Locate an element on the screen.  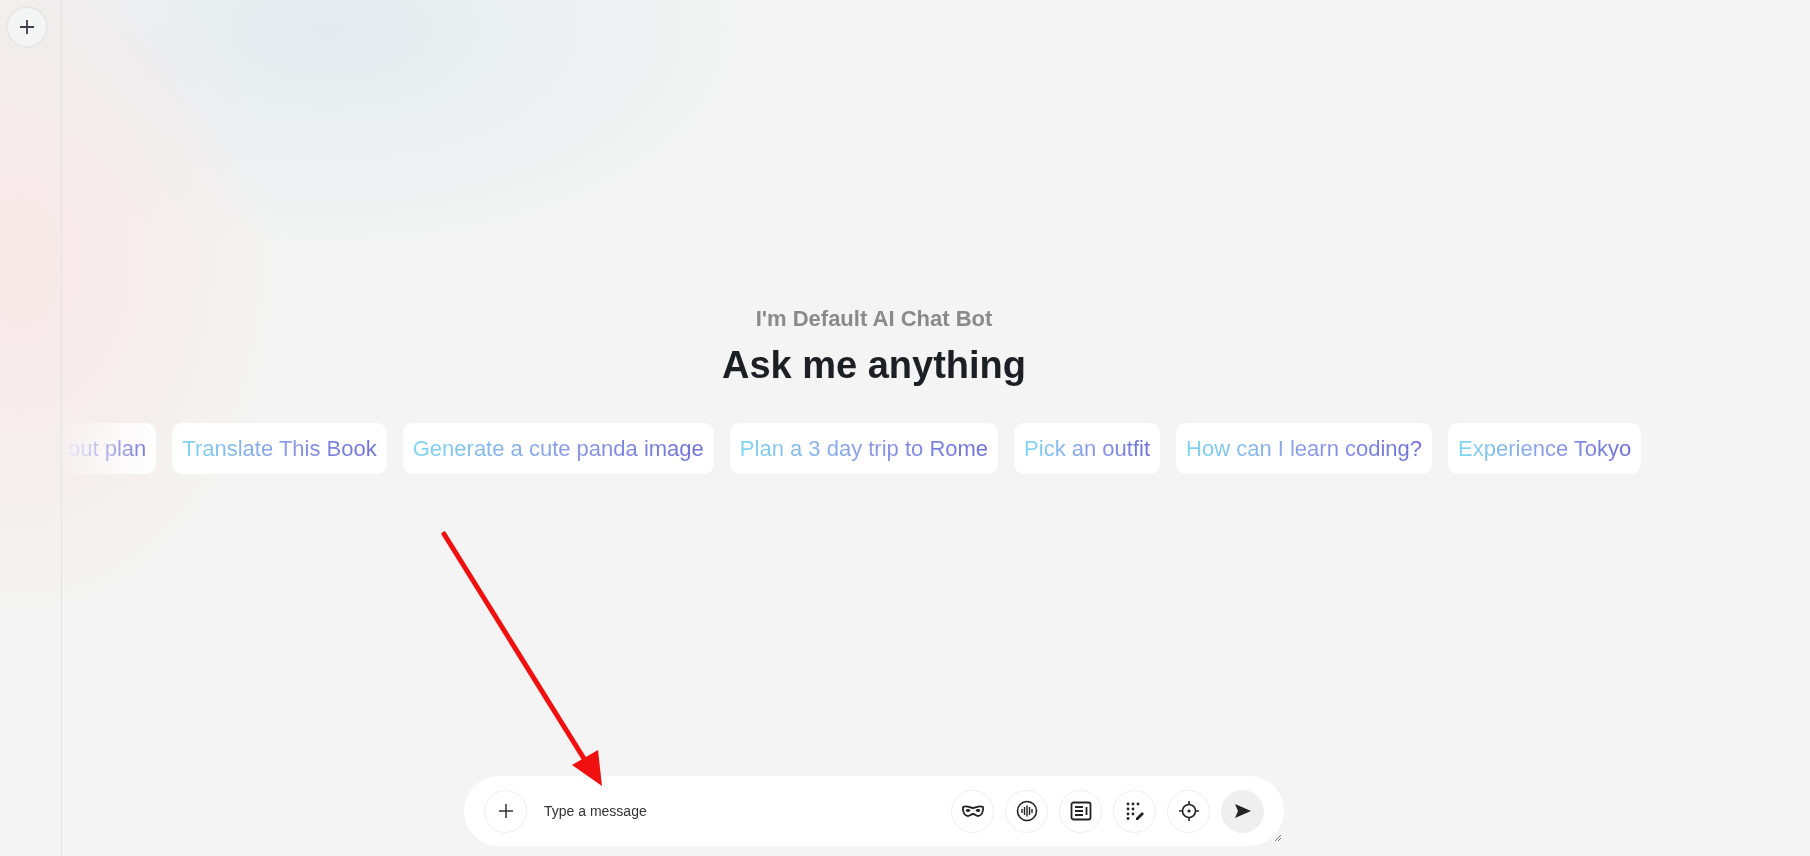
target-button is located at coordinates (1188, 811).